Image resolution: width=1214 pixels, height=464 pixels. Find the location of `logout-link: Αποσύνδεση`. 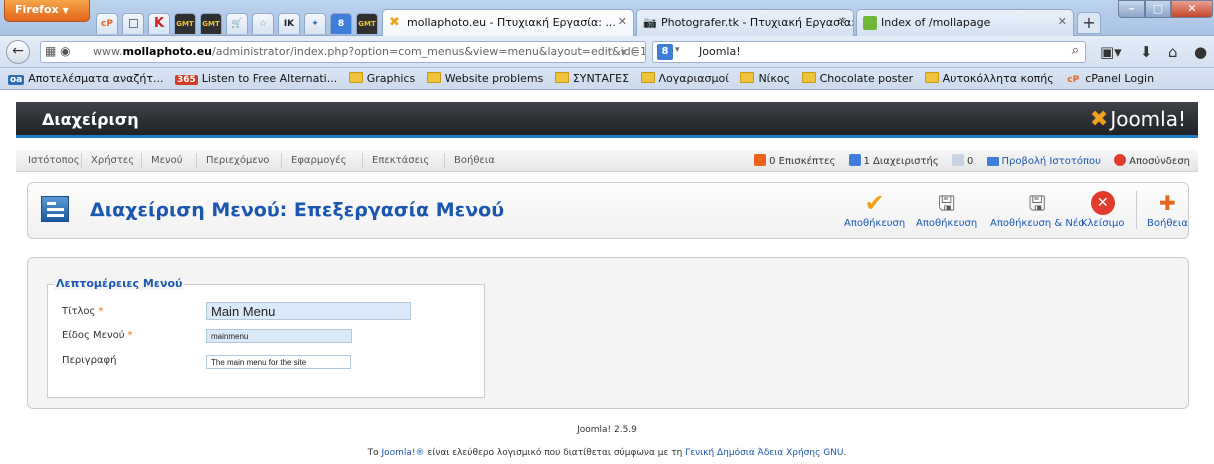

logout-link: Αποσύνδεση is located at coordinates (1152, 160).